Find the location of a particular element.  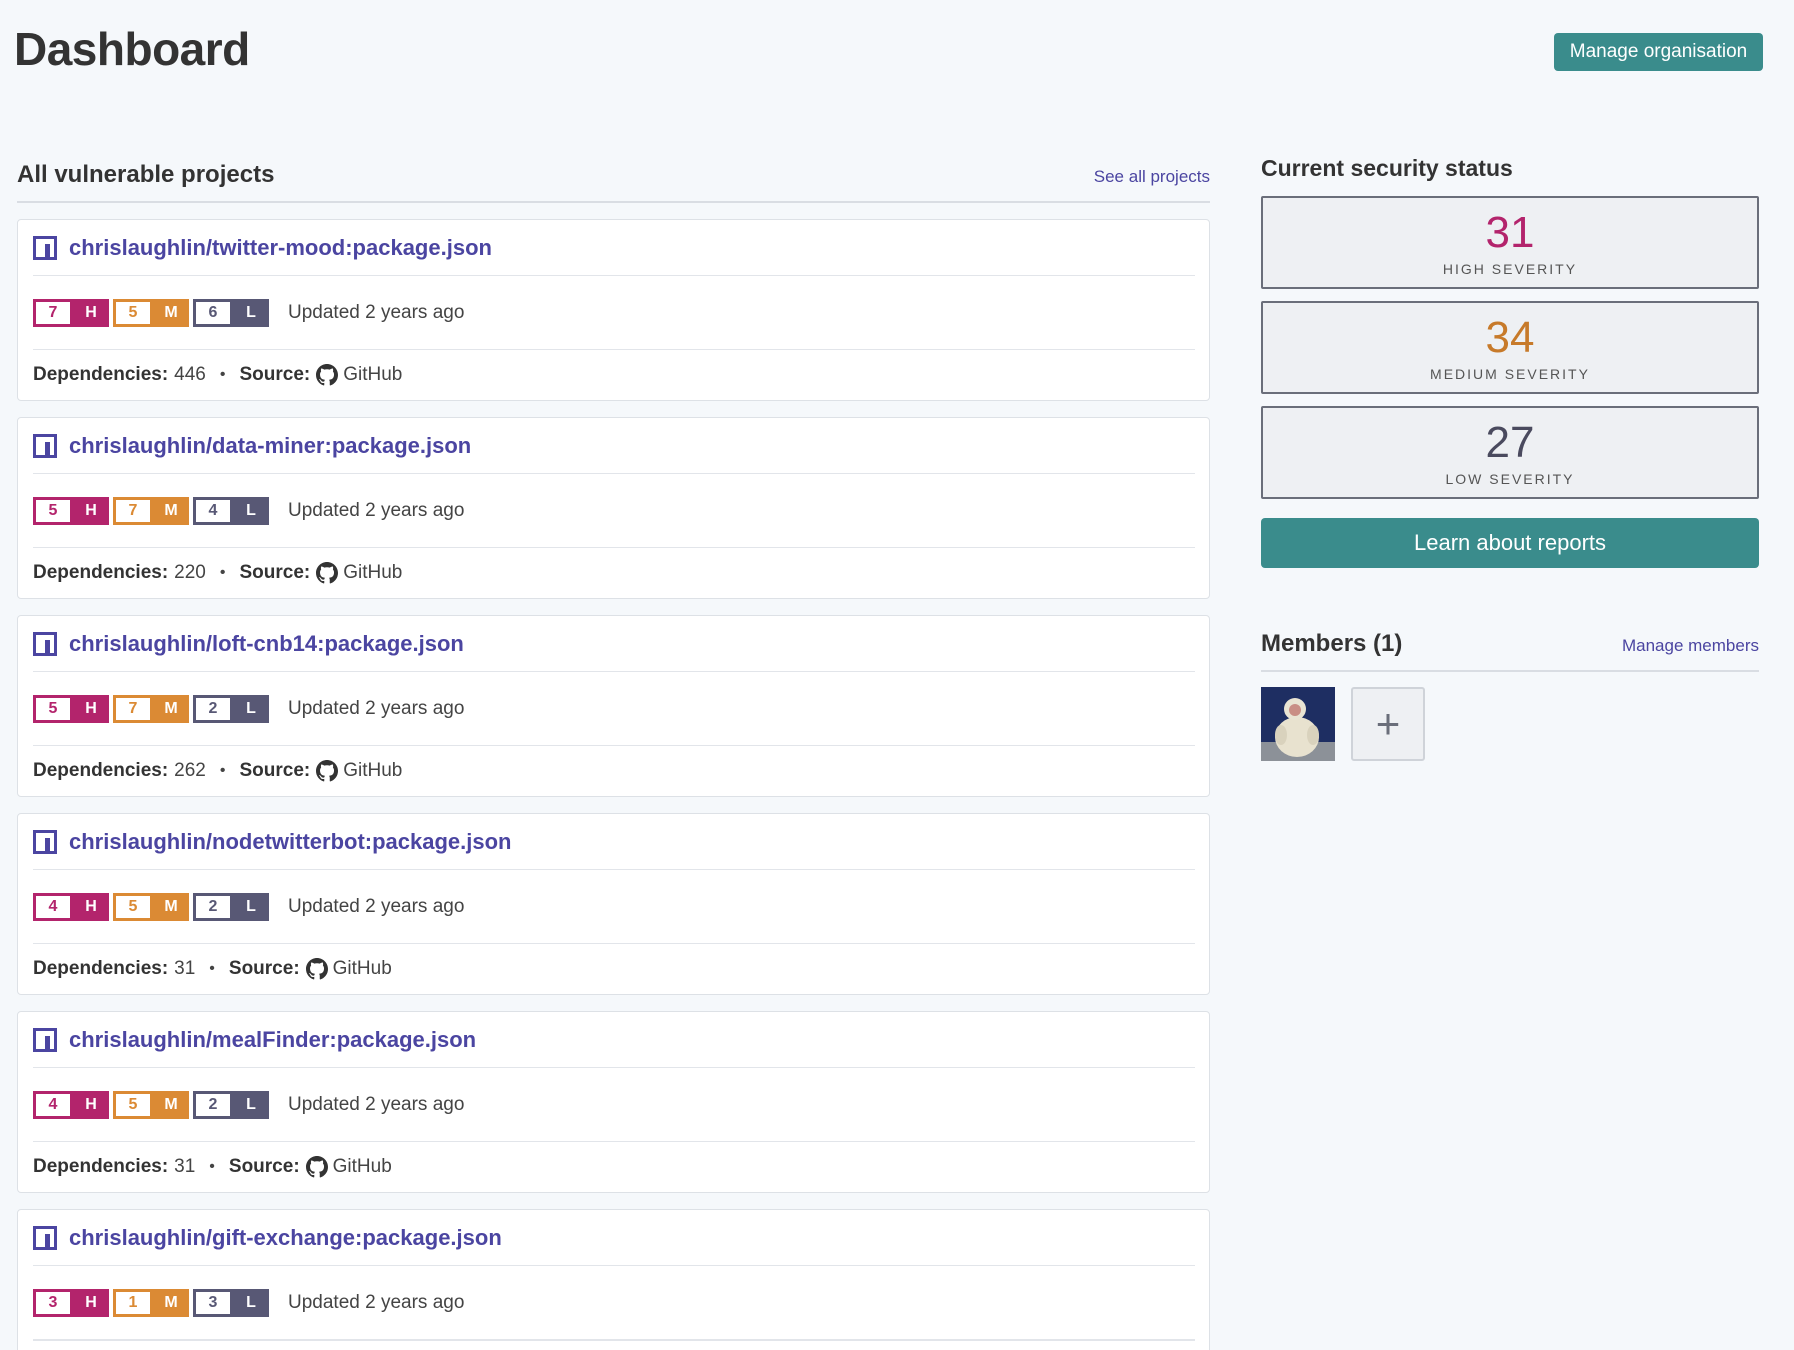

low-severity-label: LOW SEVERITY is located at coordinates (1510, 478).